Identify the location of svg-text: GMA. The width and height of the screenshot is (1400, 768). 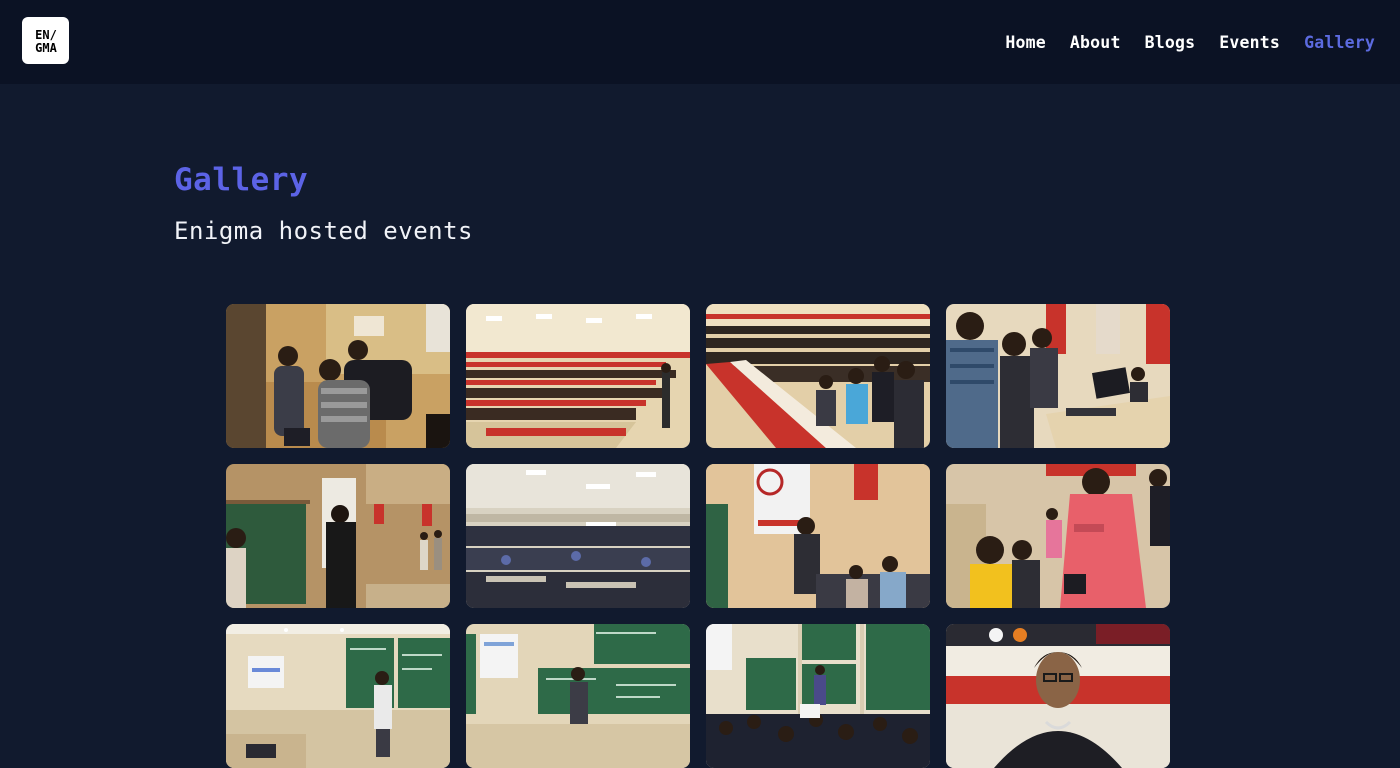
(46, 48).